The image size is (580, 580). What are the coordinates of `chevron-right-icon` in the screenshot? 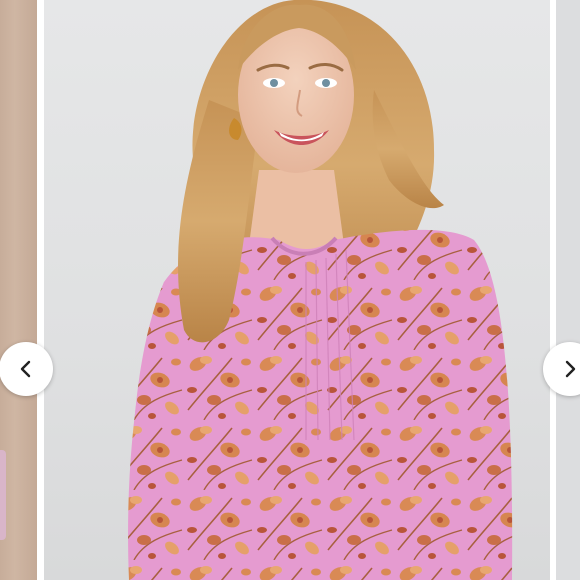 It's located at (570, 369).